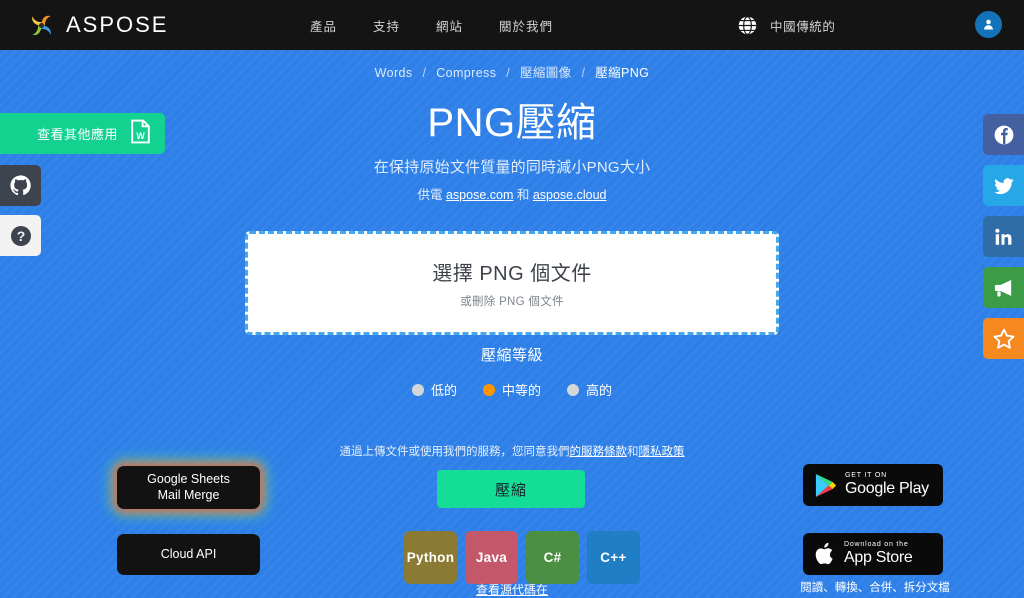  What do you see at coordinates (512, 274) in the screenshot?
I see `dropzone-title: 選擇 PNG 個文件` at bounding box center [512, 274].